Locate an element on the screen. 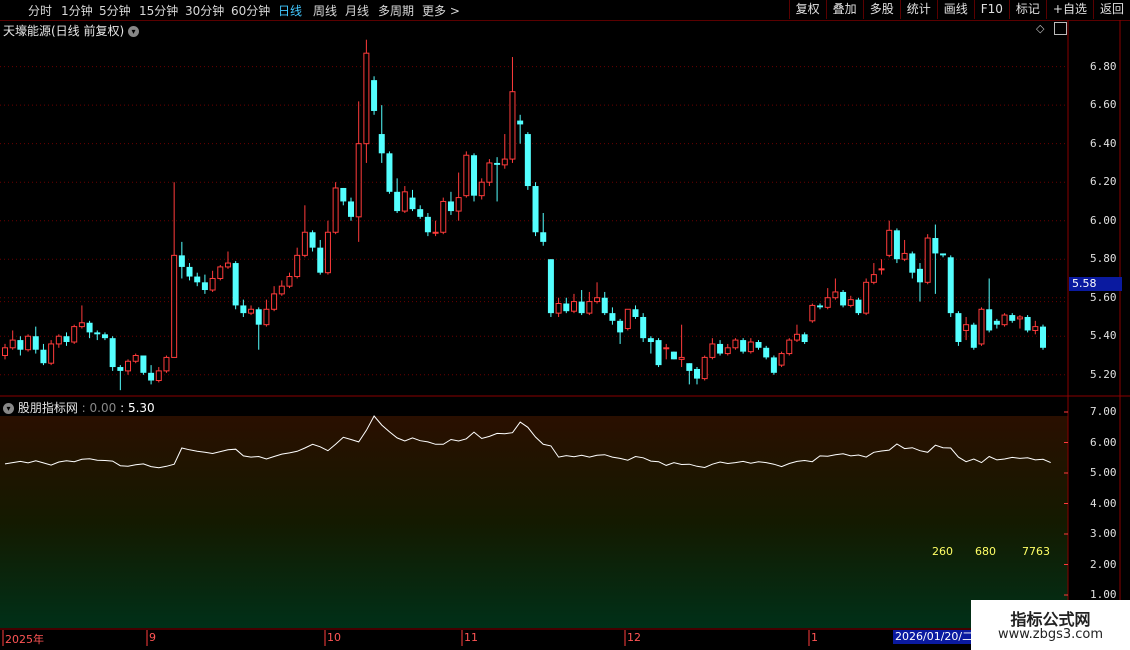 This screenshot has height=650, width=1130. indicator-axis-label: 7.00 is located at coordinates (1103, 411).